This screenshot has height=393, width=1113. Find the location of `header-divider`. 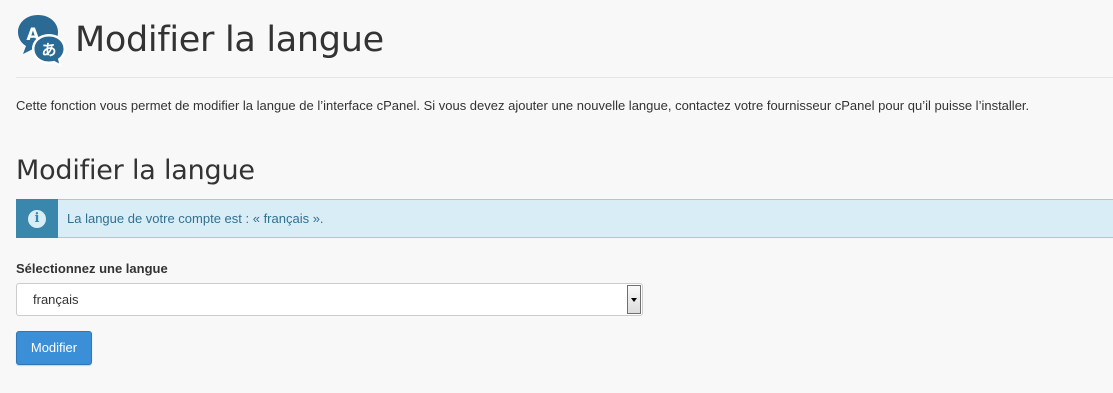

header-divider is located at coordinates (564, 77).